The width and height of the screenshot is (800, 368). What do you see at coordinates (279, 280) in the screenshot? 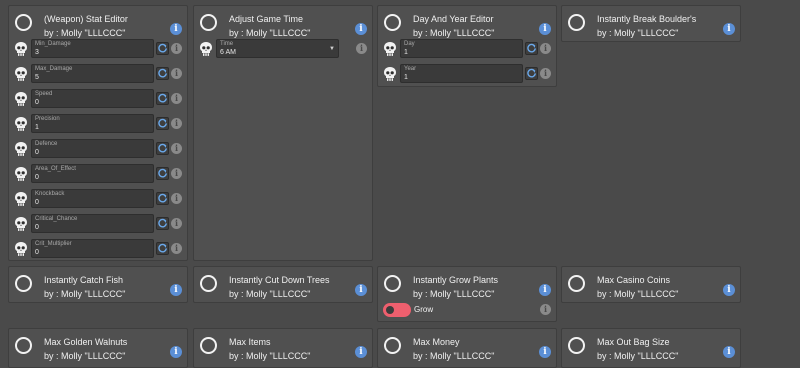
I see `card-title: Instantly Cut Down Trees` at bounding box center [279, 280].